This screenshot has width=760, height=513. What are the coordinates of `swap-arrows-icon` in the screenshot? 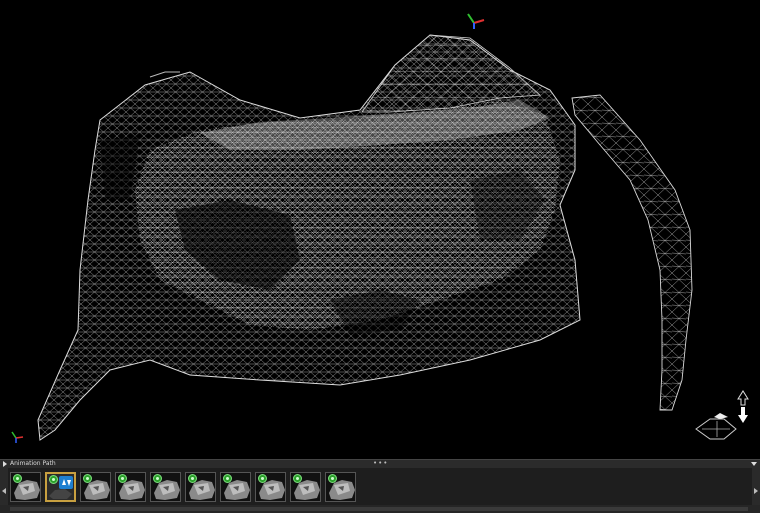 It's located at (66, 482).